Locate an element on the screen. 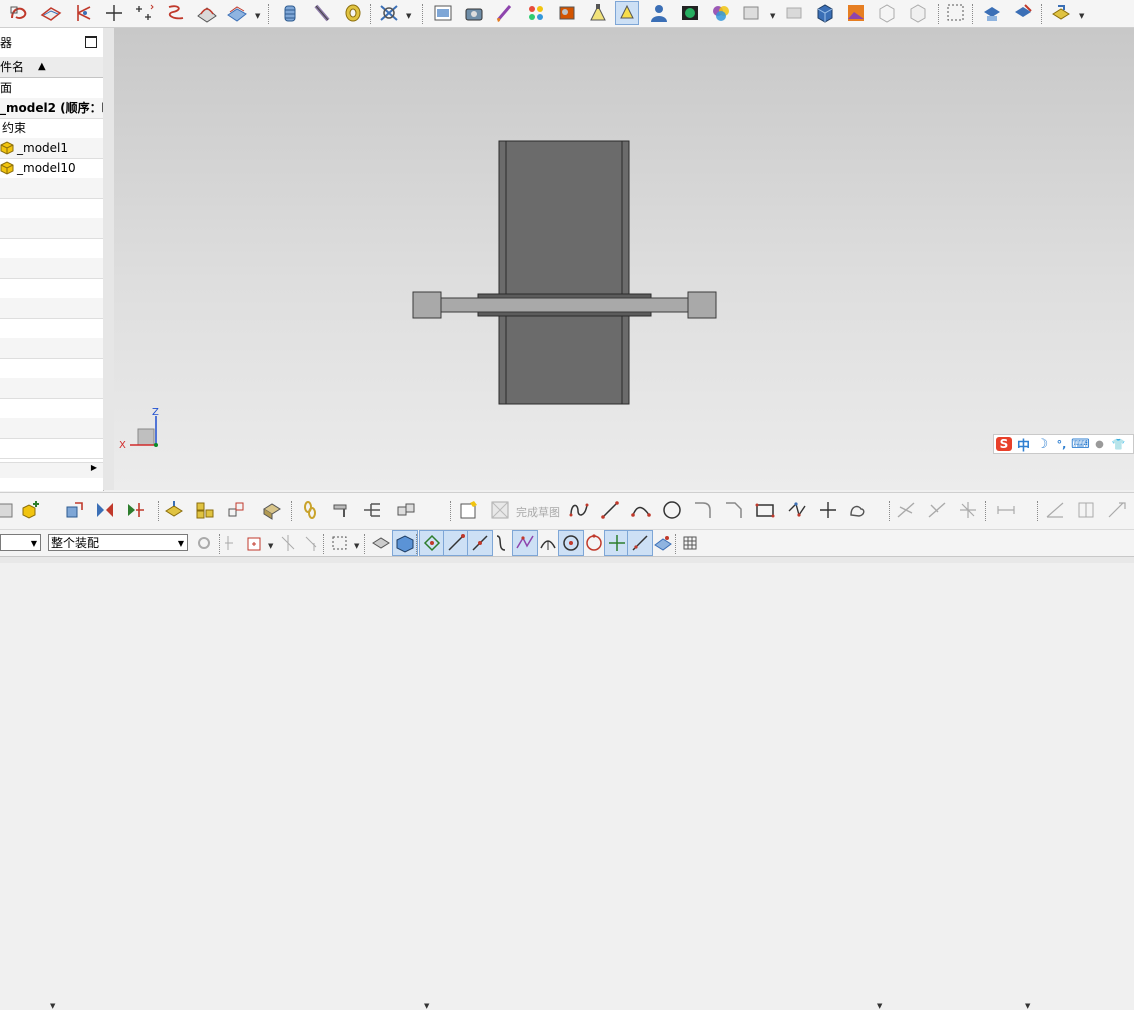 This screenshot has height=1010, width=1134. add-component-icon is located at coordinates (31, 510).